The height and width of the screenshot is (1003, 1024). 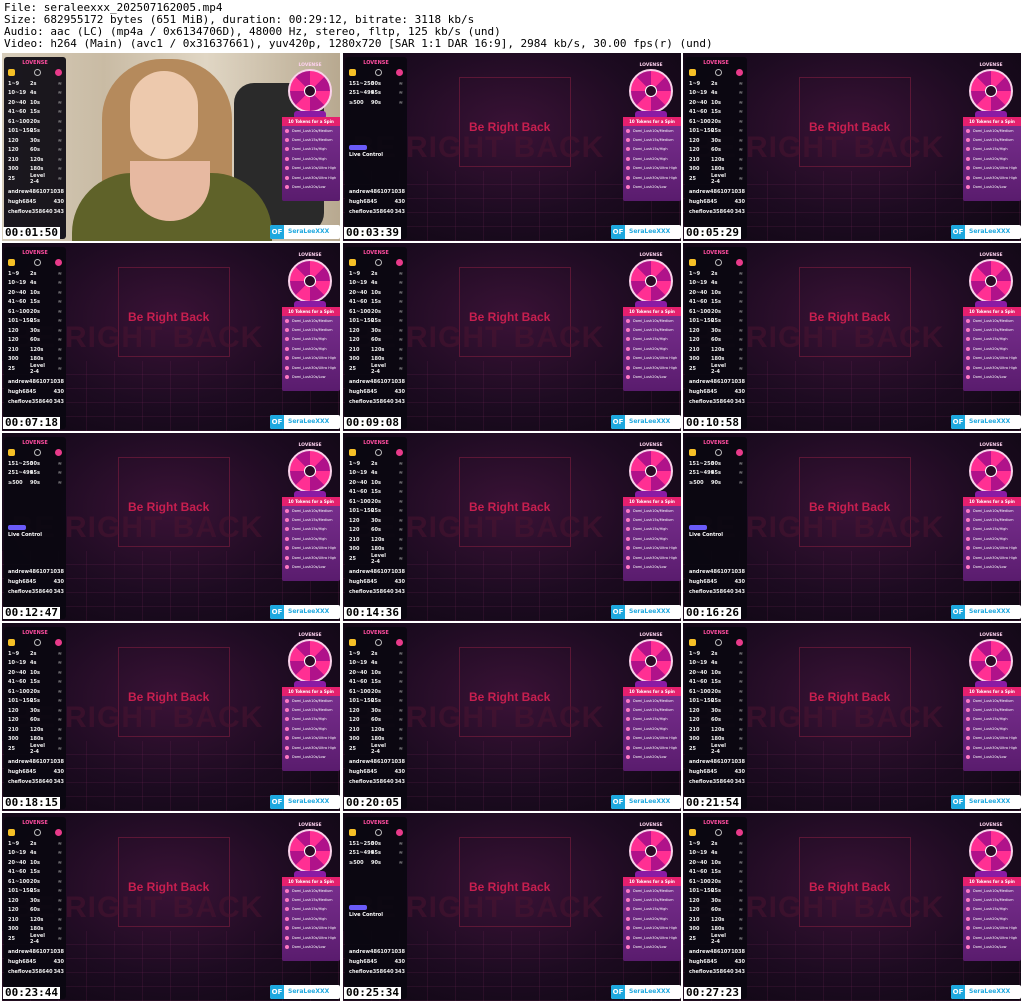 What do you see at coordinates (376, 711) in the screenshot?
I see `level-row: 120 30s ≈` at bounding box center [376, 711].